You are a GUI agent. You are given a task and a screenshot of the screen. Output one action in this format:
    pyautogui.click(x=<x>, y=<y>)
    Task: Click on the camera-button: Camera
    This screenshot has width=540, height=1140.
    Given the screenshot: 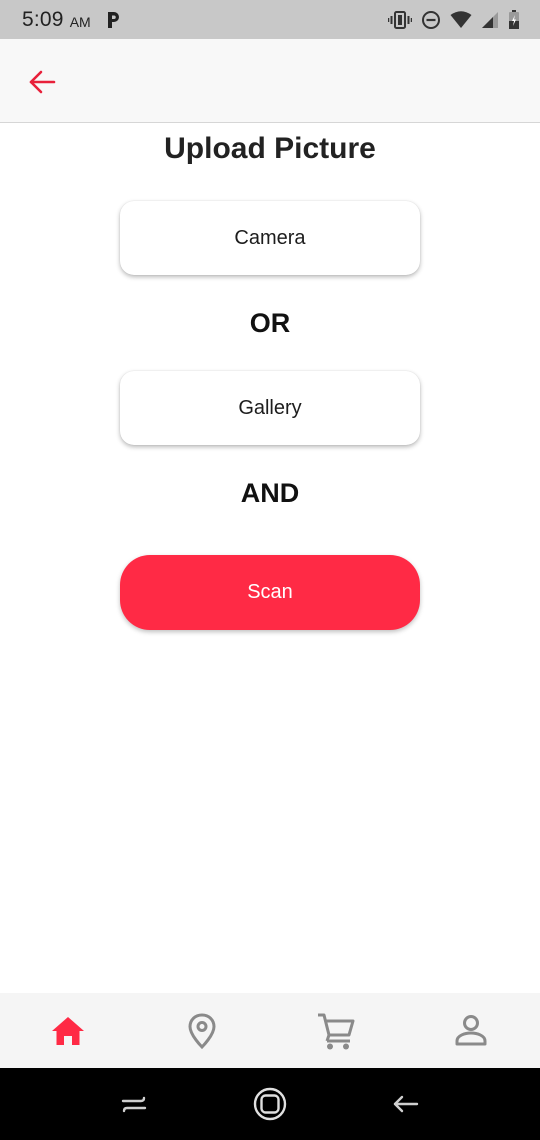 What is the action you would take?
    pyautogui.click(x=270, y=238)
    